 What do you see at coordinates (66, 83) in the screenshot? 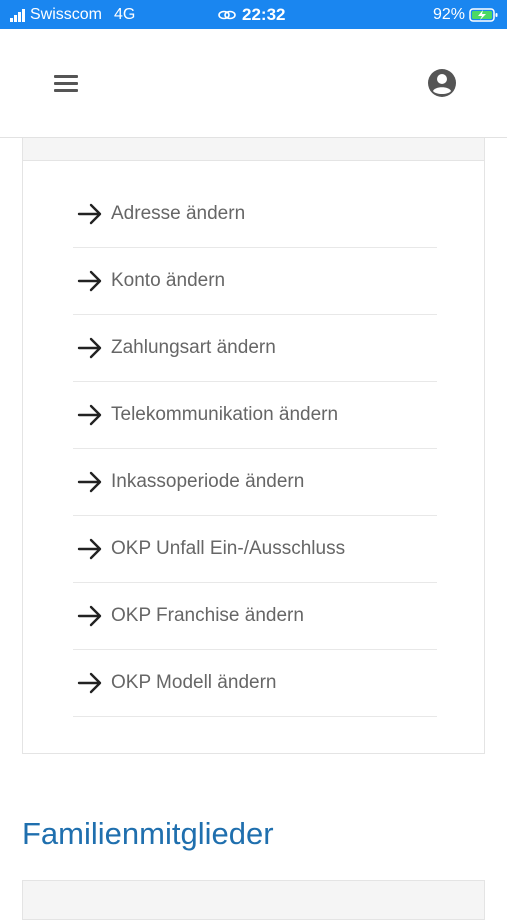
I see `hamburger-menu-icon` at bounding box center [66, 83].